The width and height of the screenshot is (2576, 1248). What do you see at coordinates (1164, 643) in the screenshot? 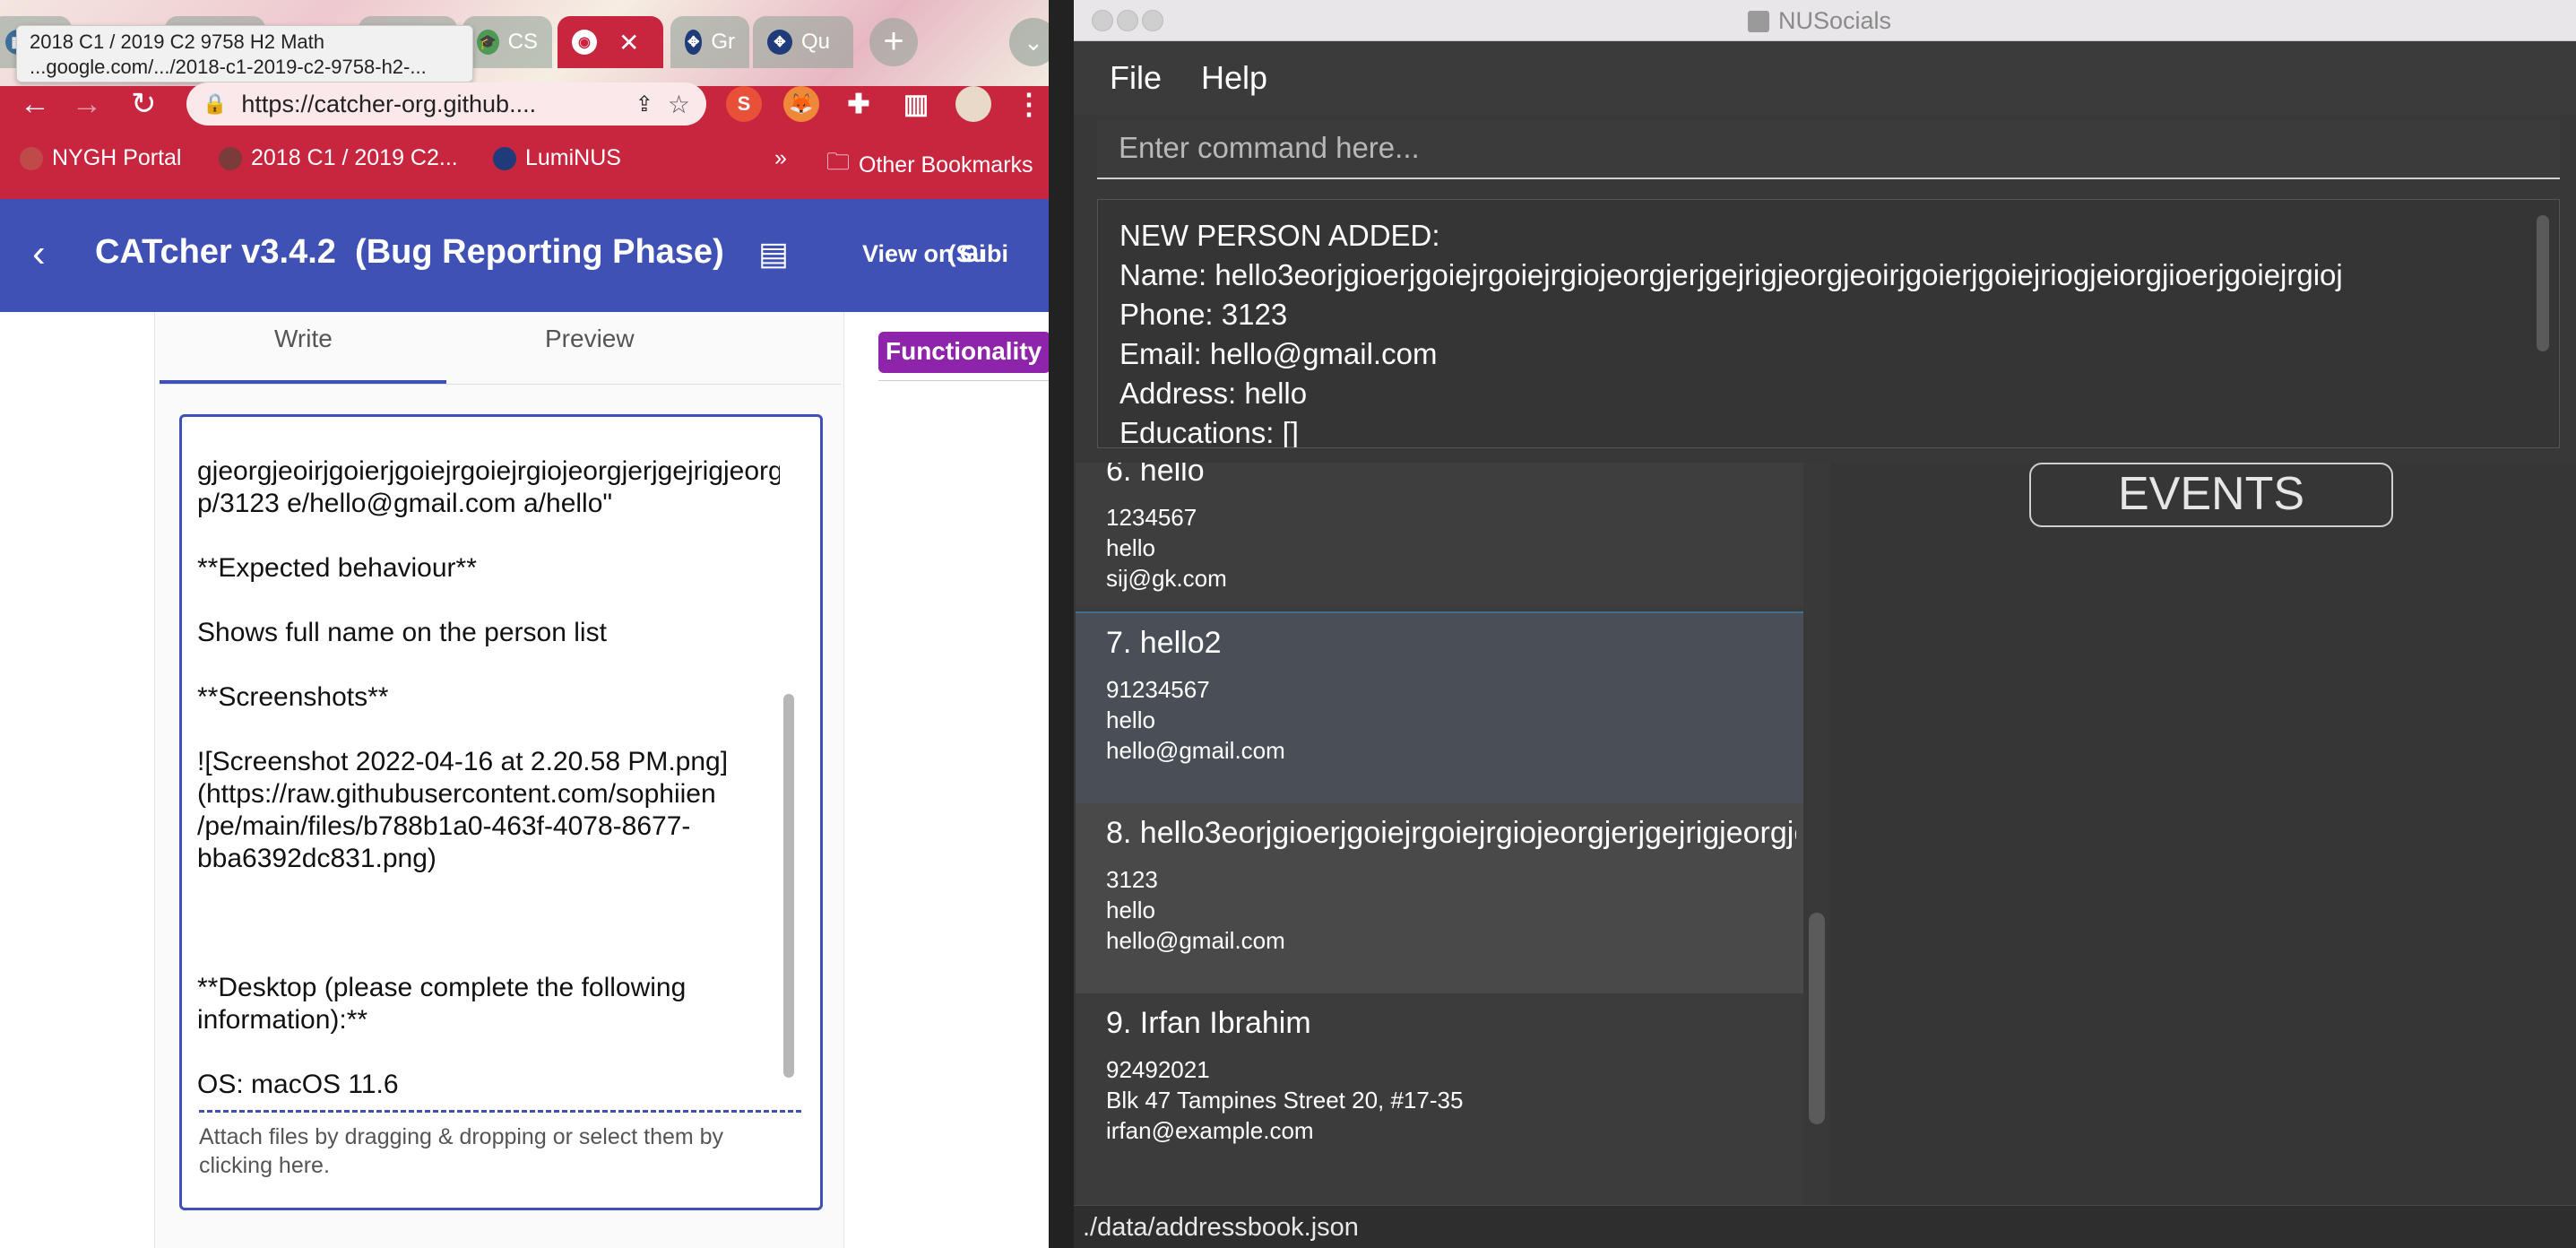
I see `person-name: 7. hello2` at bounding box center [1164, 643].